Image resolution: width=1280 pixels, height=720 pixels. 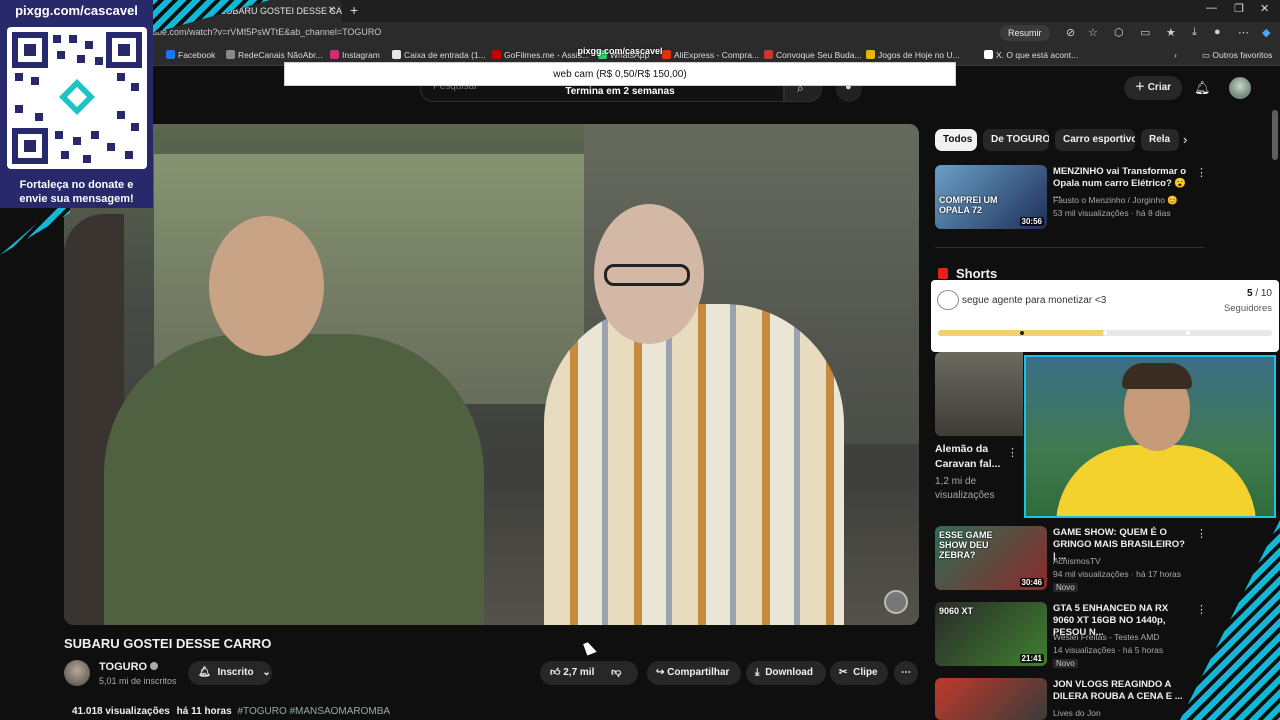 I want to click on donation-ends-text: Termina em 2 semanas, so click(x=620, y=91).